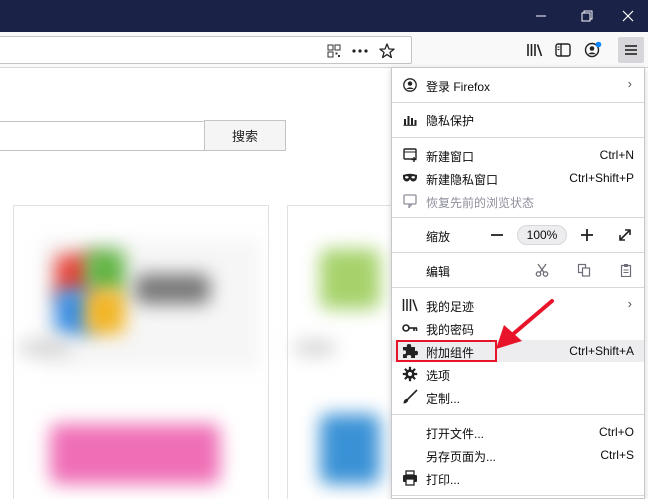 Image resolution: width=648 pixels, height=499 pixels. I want to click on plus-icon, so click(587, 235).